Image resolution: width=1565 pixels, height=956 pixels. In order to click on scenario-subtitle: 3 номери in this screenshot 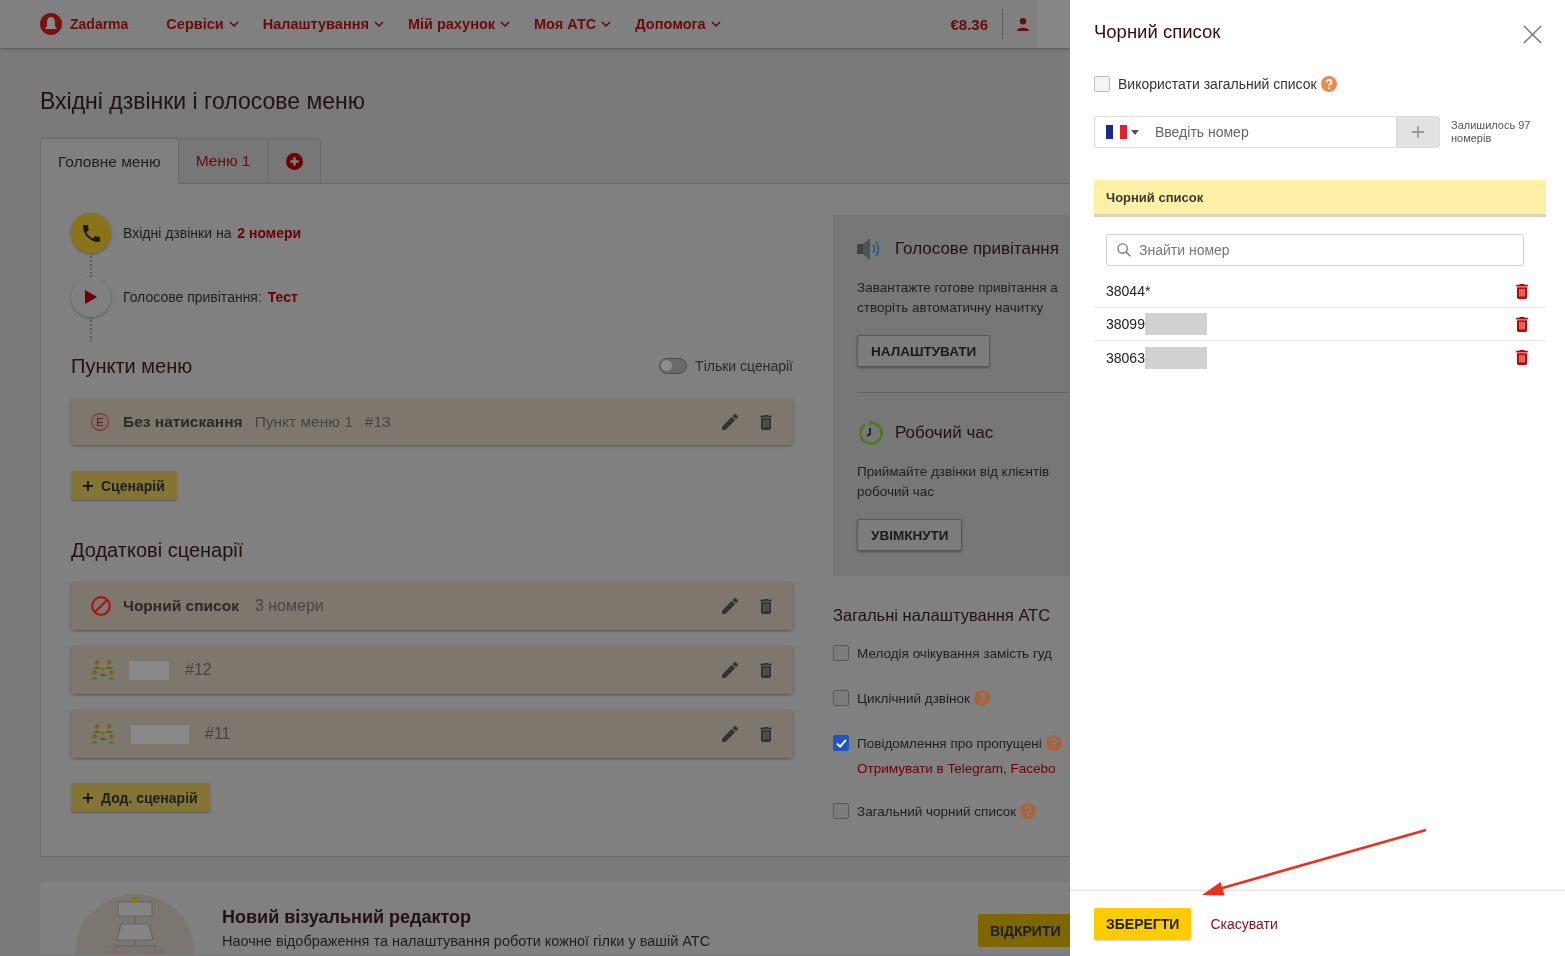, I will do `click(289, 606)`.